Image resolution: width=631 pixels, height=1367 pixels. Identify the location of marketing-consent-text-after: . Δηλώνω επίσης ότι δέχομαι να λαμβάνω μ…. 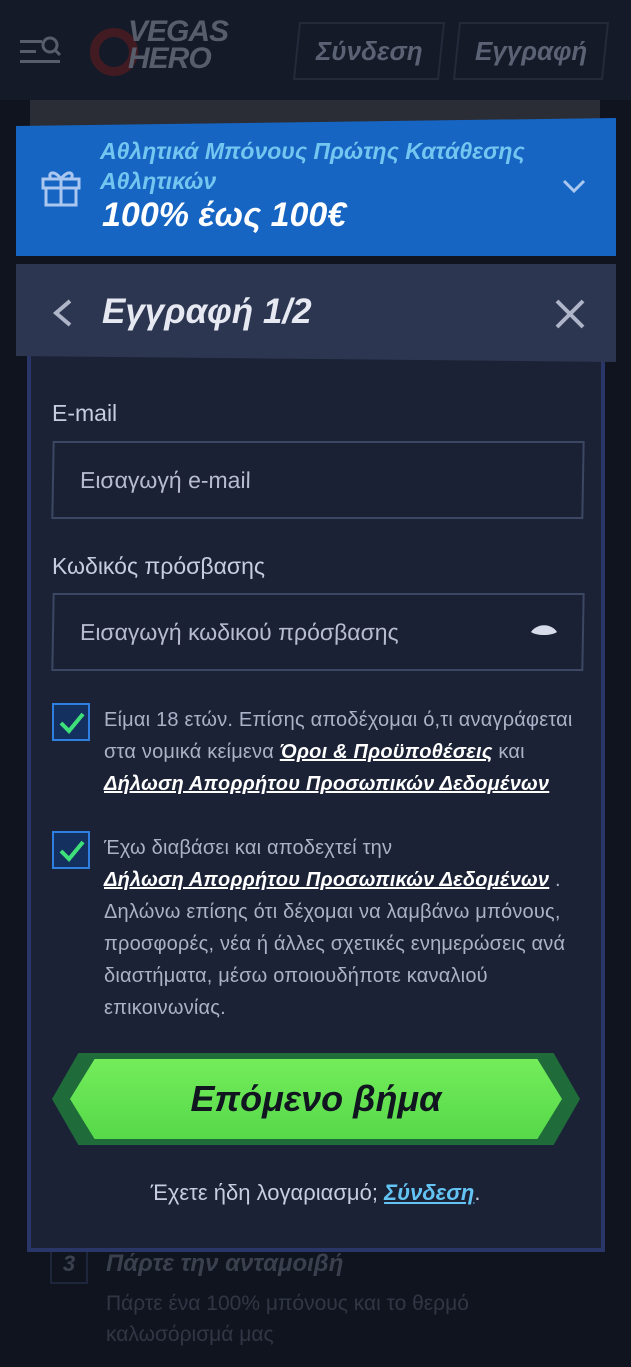
(335, 944).